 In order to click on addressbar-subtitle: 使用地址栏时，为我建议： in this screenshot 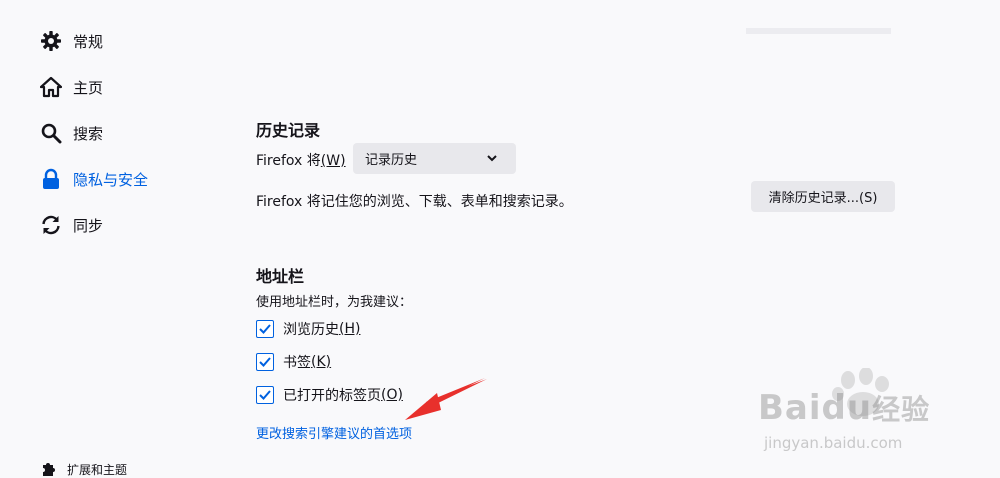, I will do `click(334, 302)`.